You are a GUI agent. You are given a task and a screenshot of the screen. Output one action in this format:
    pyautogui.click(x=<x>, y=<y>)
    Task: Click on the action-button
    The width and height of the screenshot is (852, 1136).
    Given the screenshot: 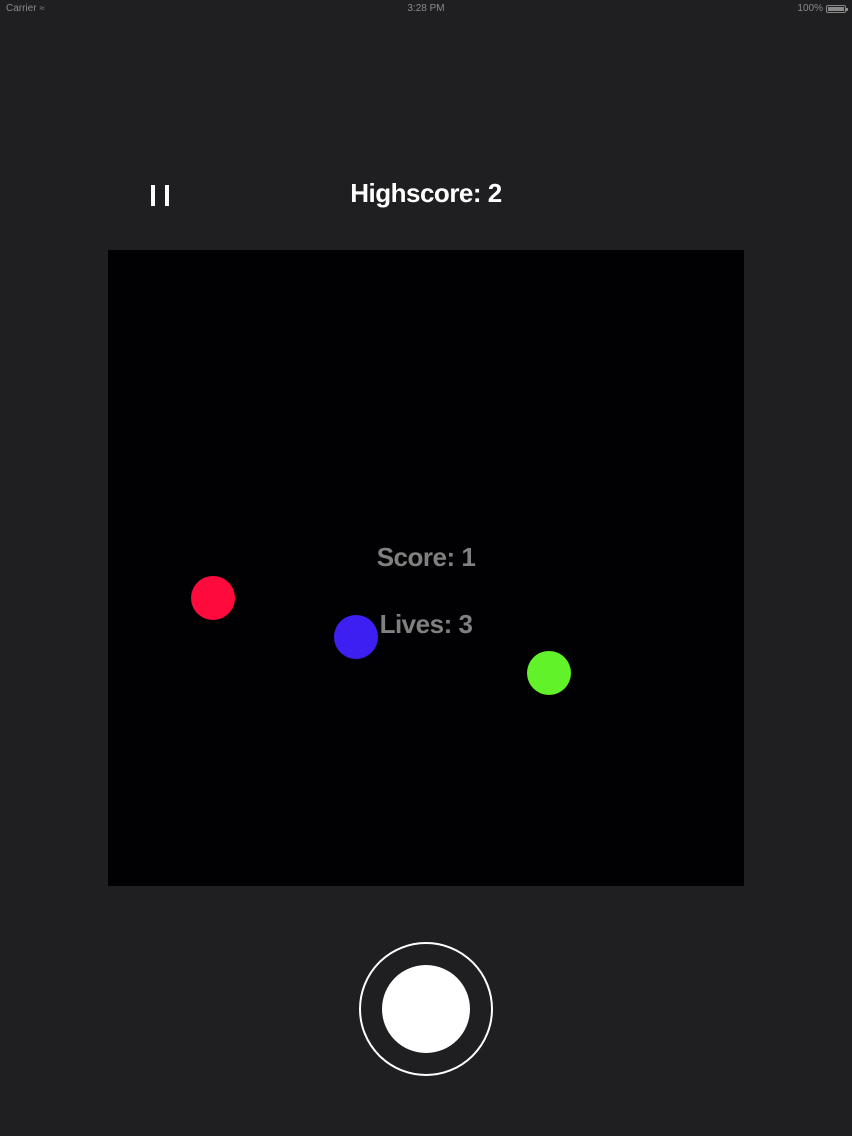 What is the action you would take?
    pyautogui.click(x=426, y=1009)
    